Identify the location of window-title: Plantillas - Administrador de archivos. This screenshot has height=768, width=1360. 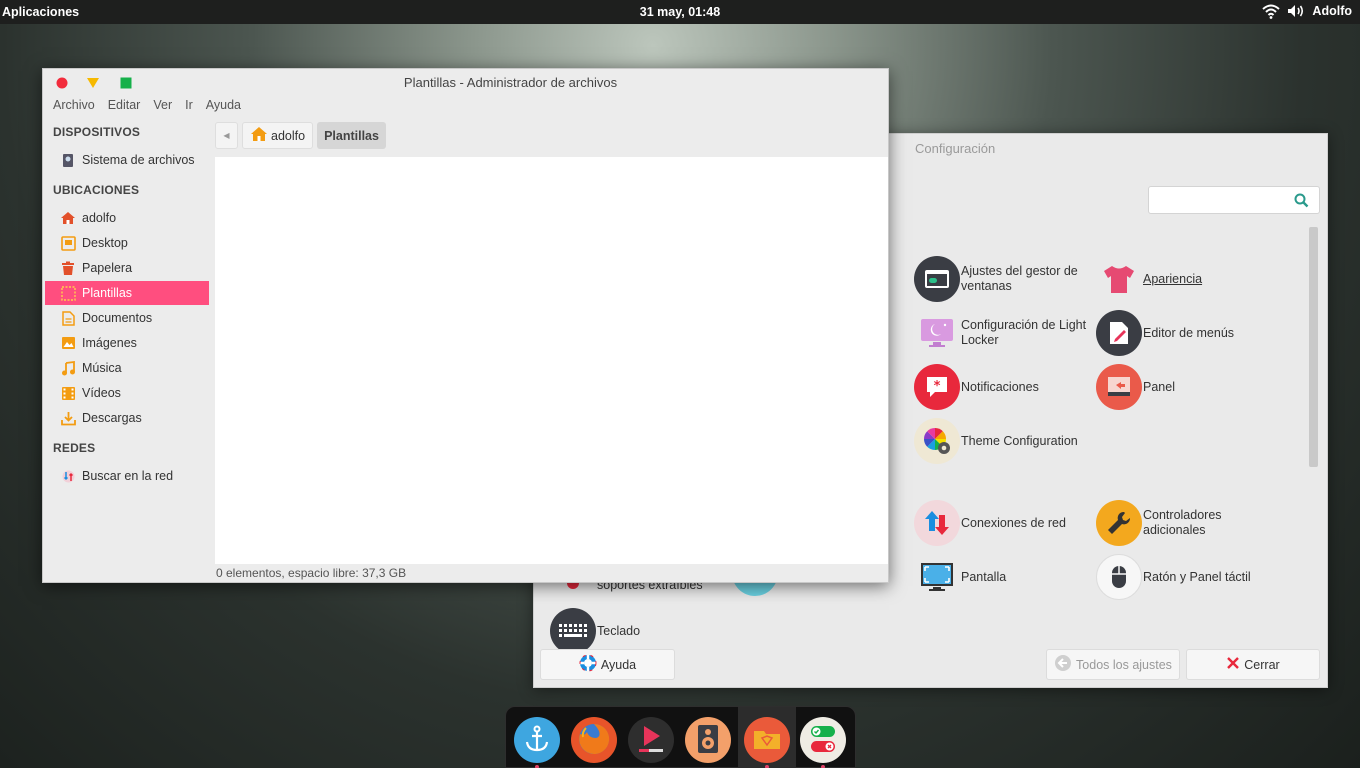
(510, 82).